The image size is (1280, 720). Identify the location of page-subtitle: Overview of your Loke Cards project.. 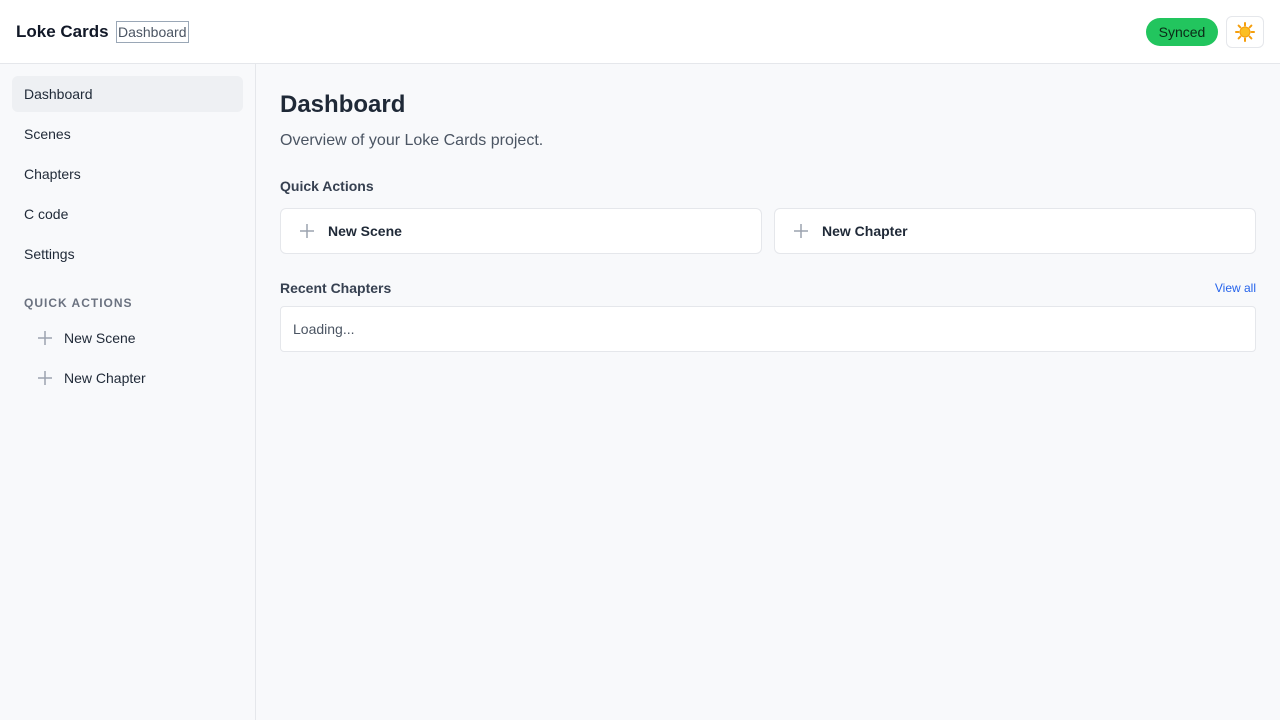
(412, 140).